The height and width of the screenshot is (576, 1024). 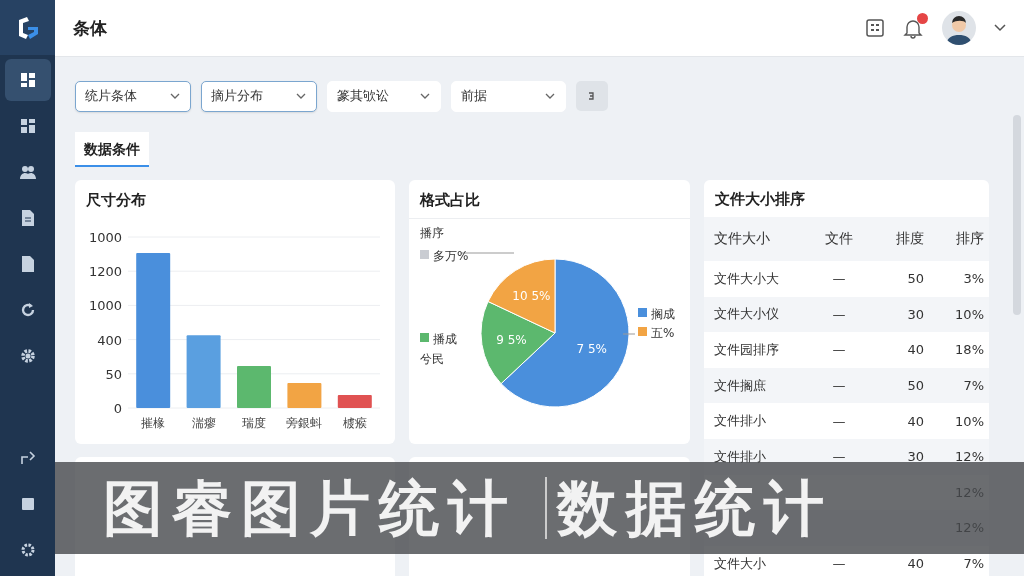 What do you see at coordinates (511, 339) in the screenshot?
I see `slice-label: 9 5%` at bounding box center [511, 339].